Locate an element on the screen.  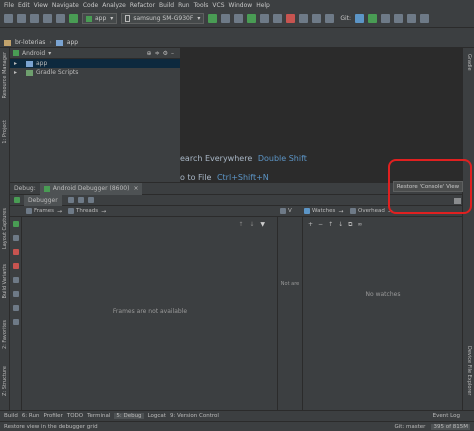
pause-icon is located at coordinates (16, 238).